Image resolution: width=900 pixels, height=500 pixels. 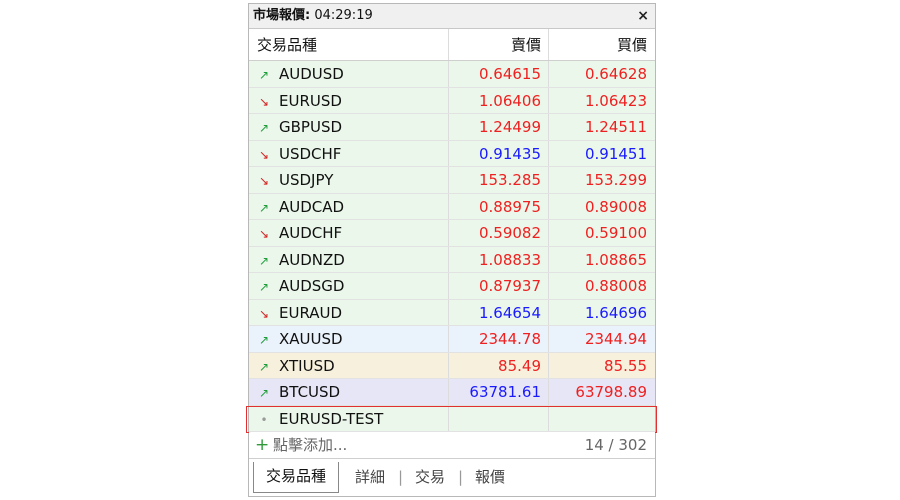 What do you see at coordinates (310, 153) in the screenshot?
I see `symbol-name: USDCHF` at bounding box center [310, 153].